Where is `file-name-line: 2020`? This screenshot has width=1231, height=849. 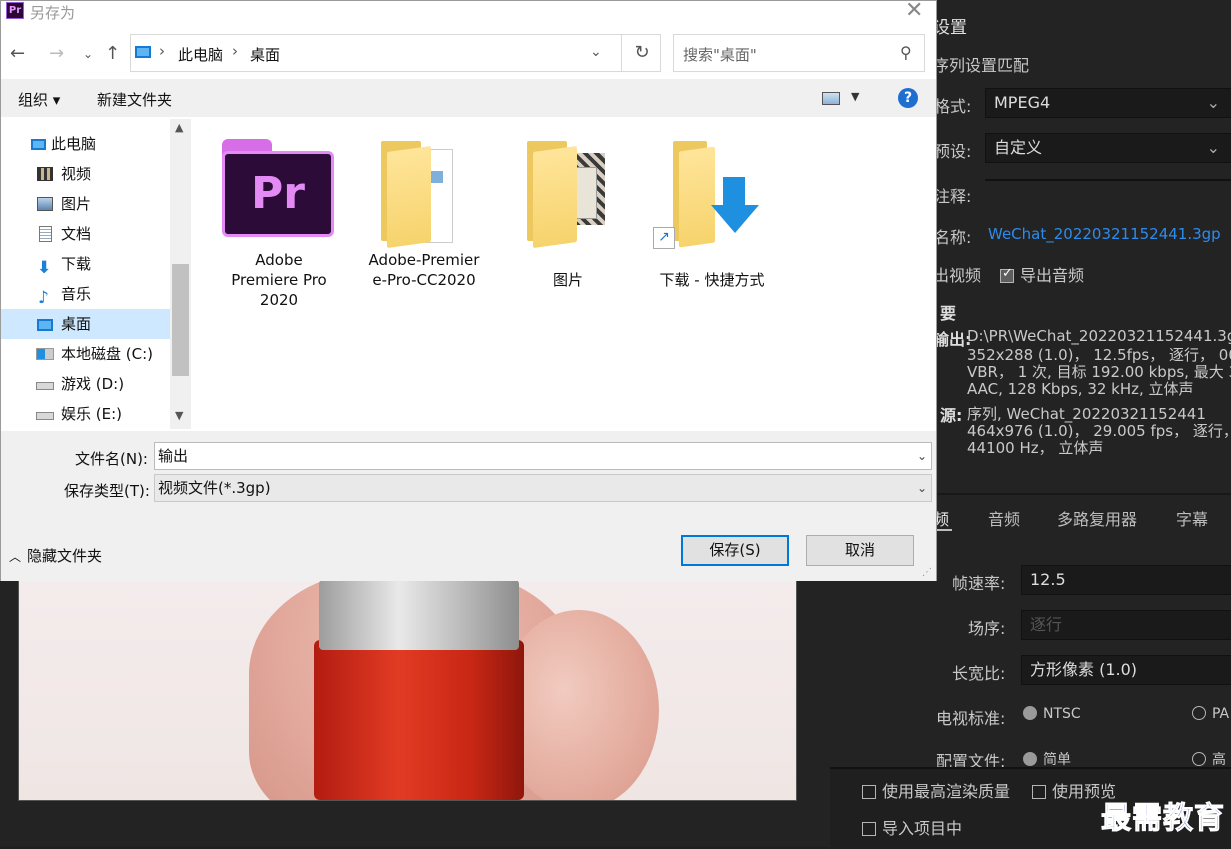 file-name-line: 2020 is located at coordinates (279, 300).